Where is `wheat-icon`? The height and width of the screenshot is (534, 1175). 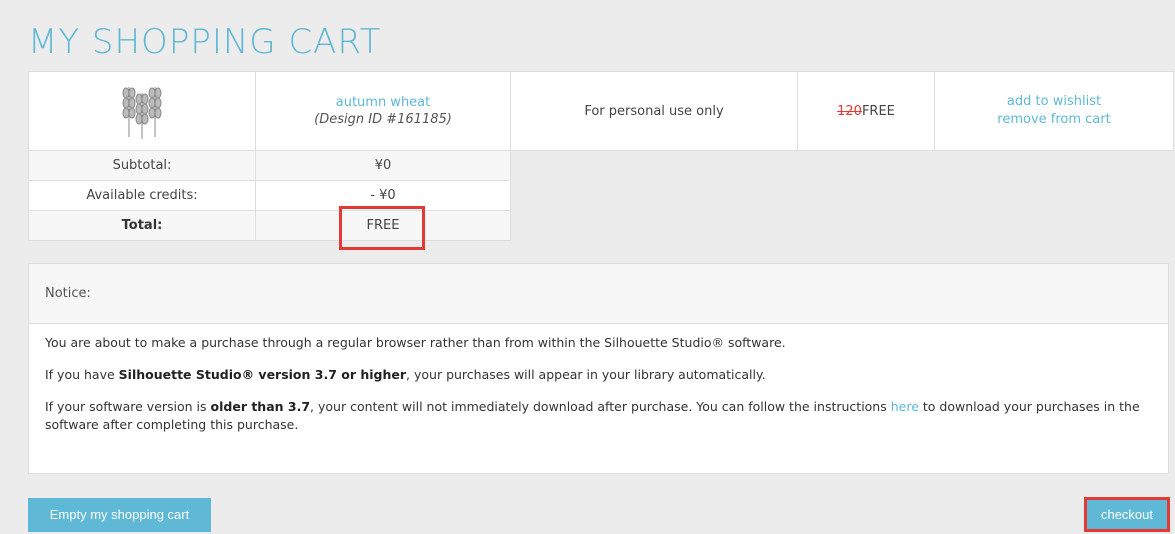 wheat-icon is located at coordinates (142, 111).